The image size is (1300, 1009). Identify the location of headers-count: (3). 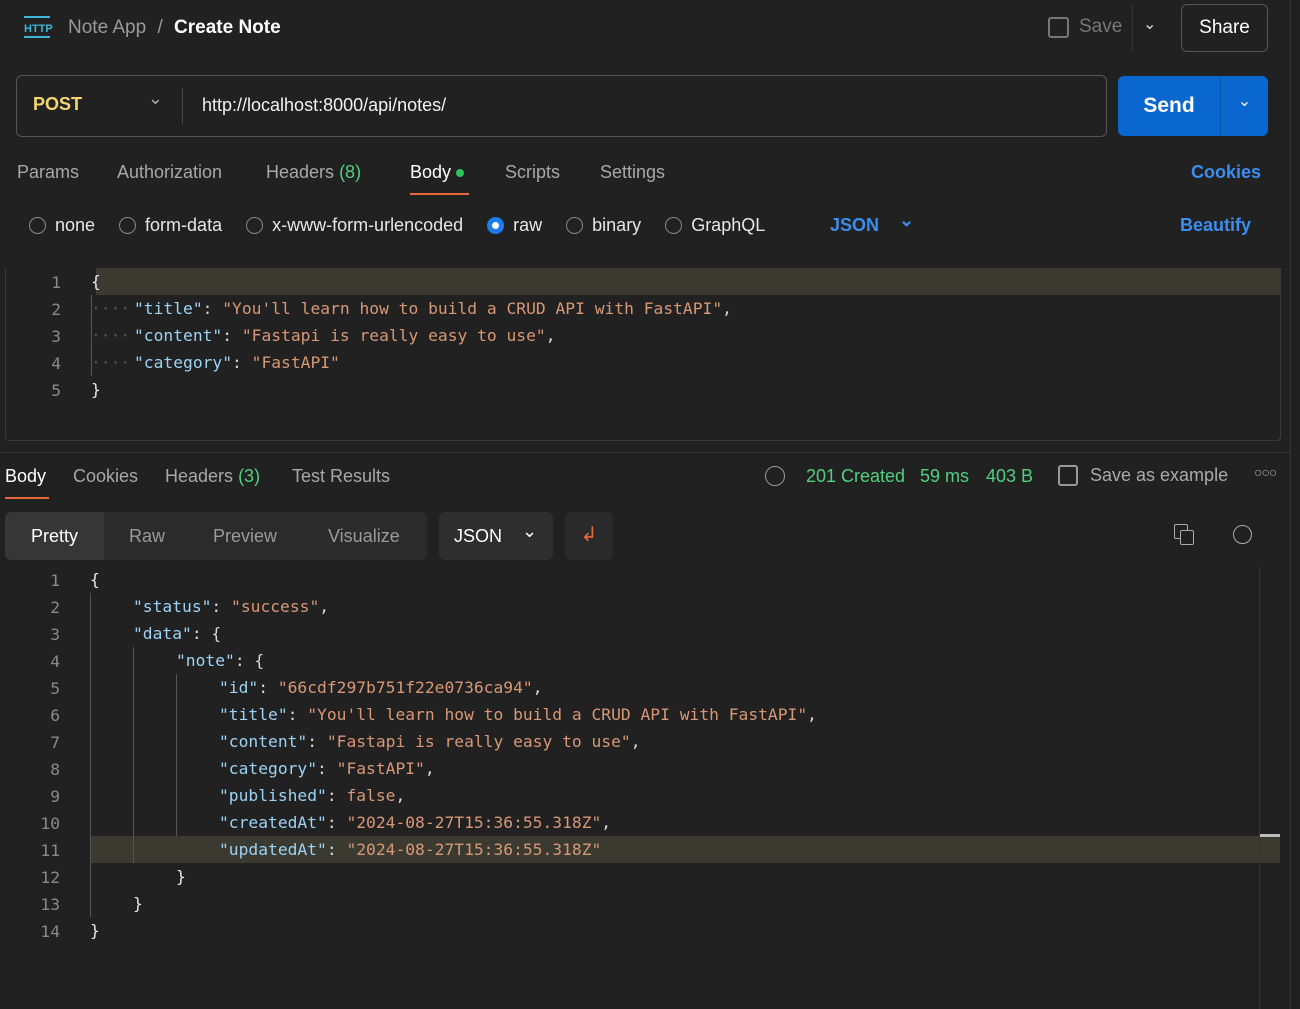
(249, 476).